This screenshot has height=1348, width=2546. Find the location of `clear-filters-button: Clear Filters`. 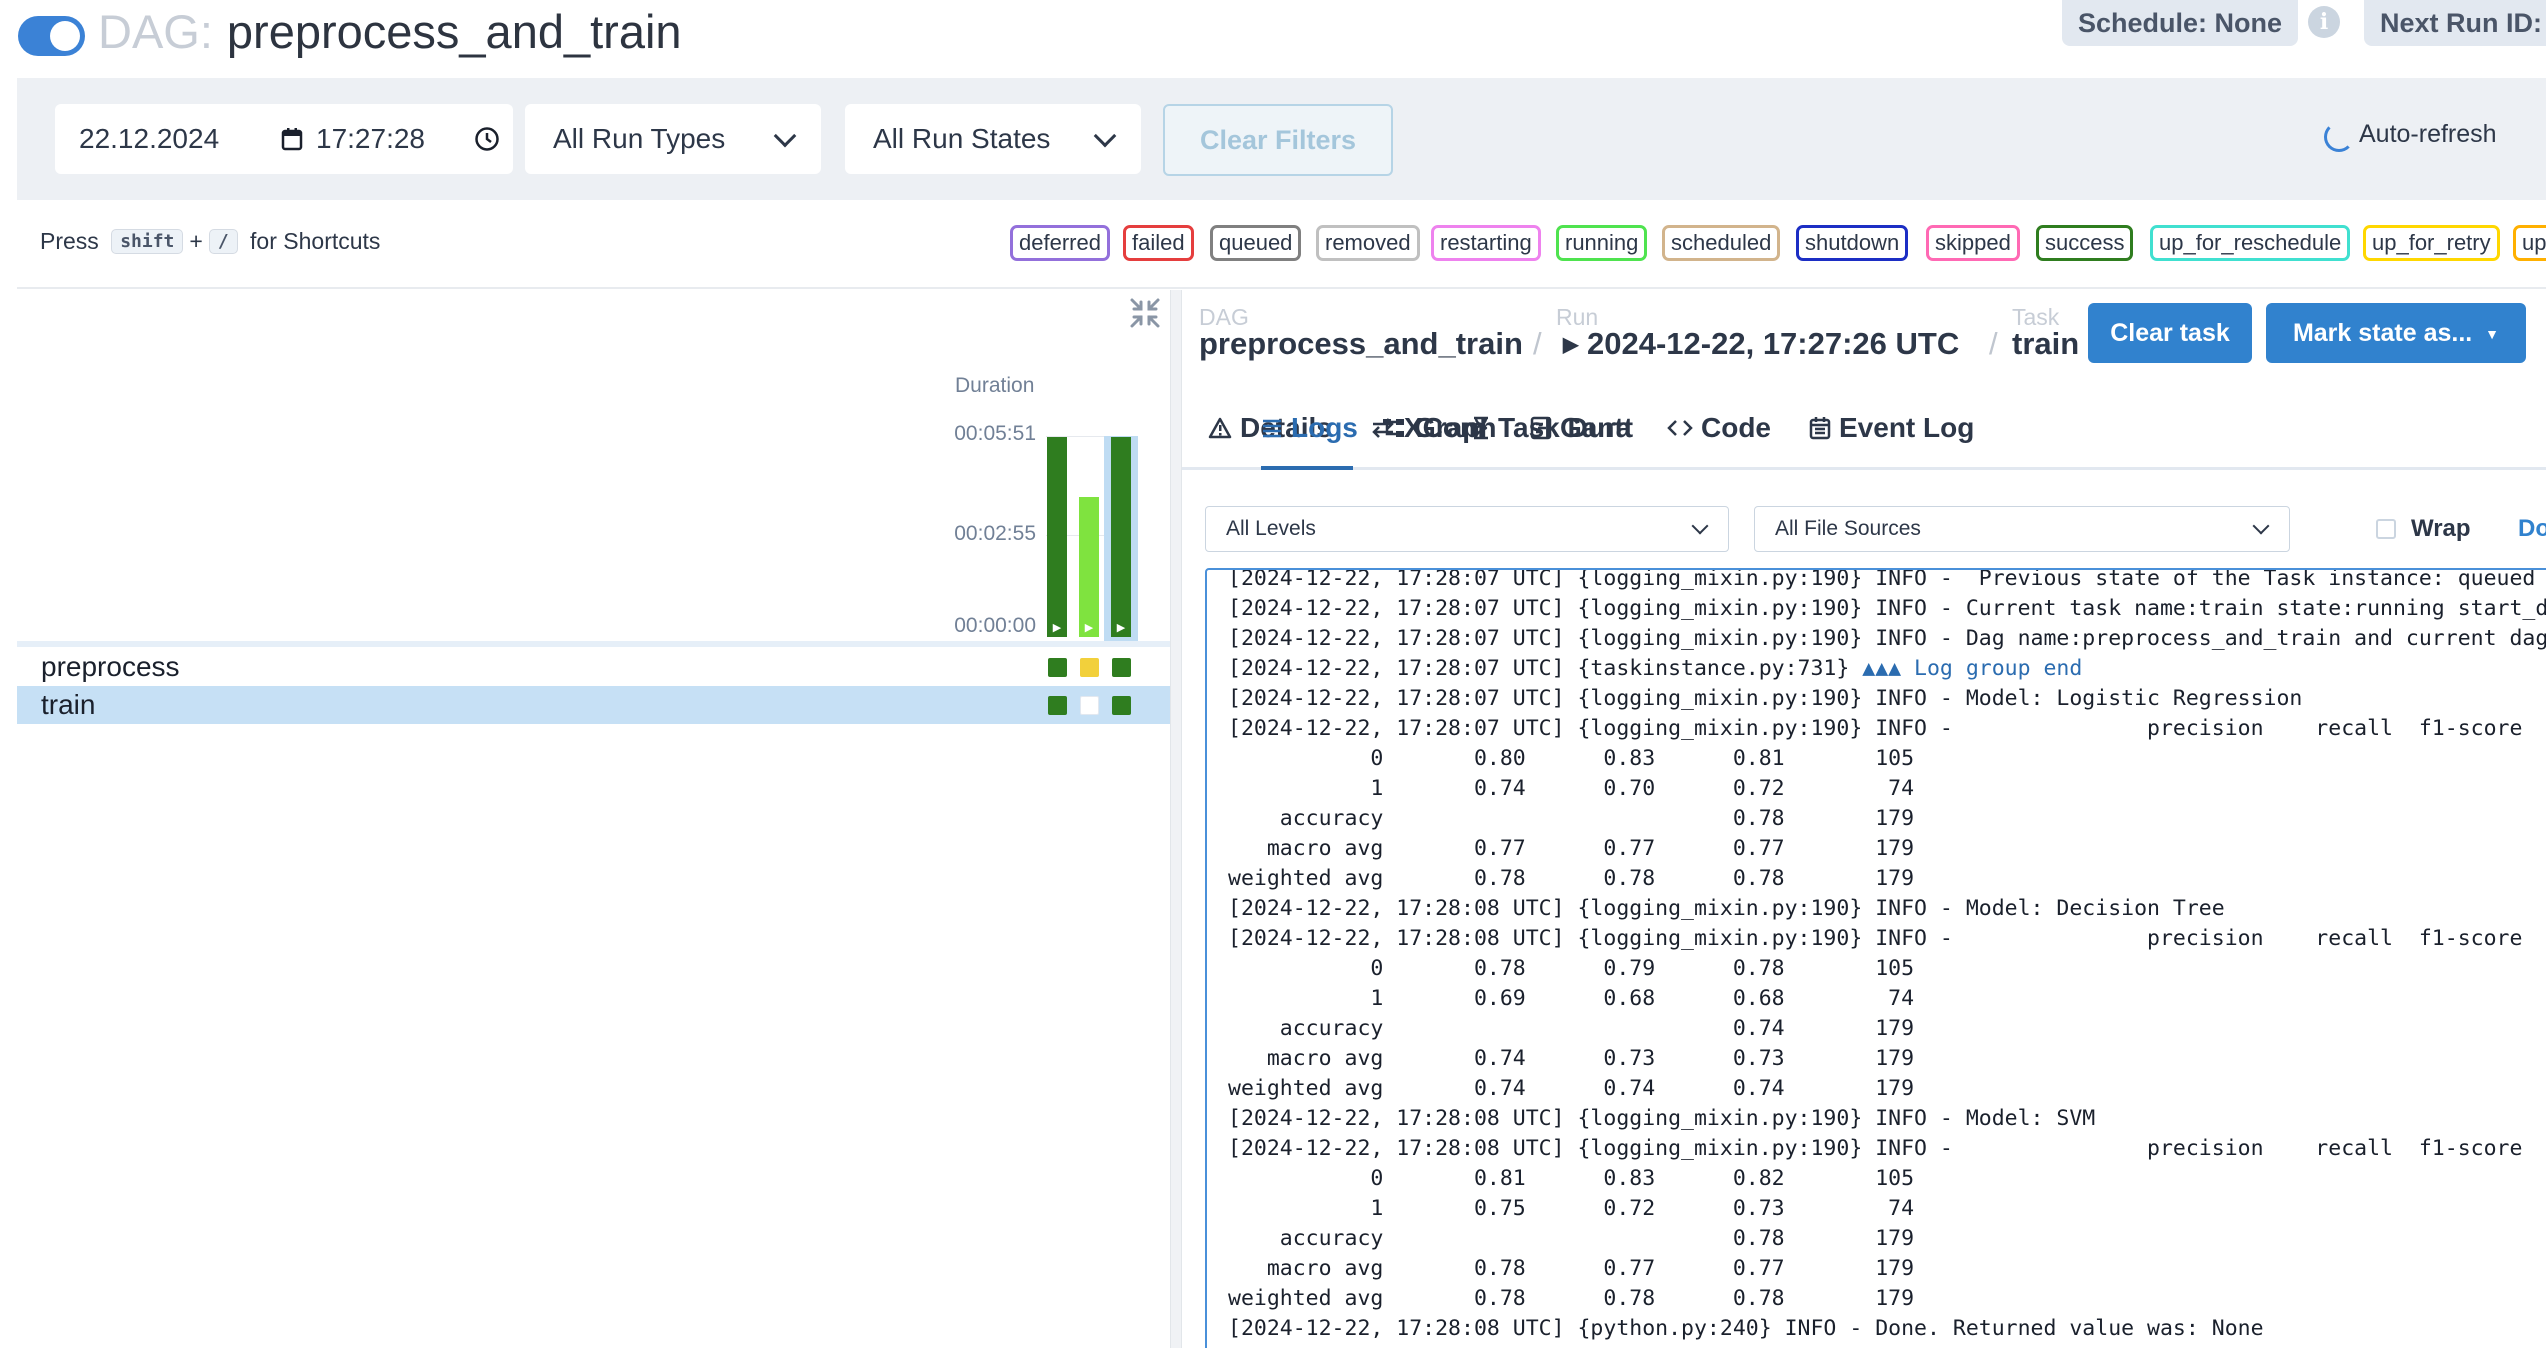

clear-filters-button: Clear Filters is located at coordinates (1278, 140).